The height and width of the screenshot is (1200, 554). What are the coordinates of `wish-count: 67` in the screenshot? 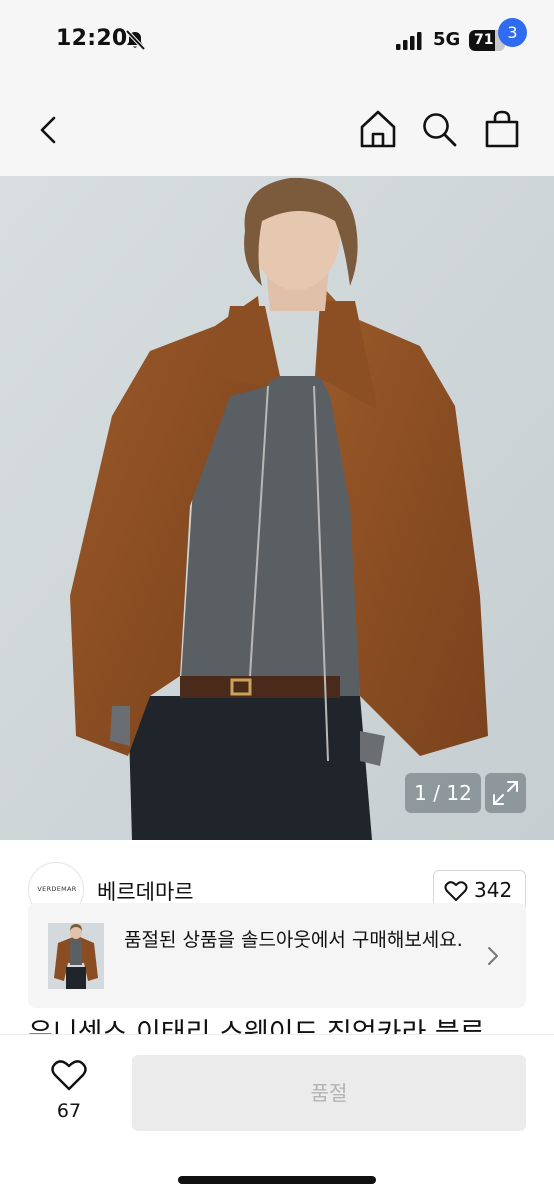 It's located at (69, 1111).